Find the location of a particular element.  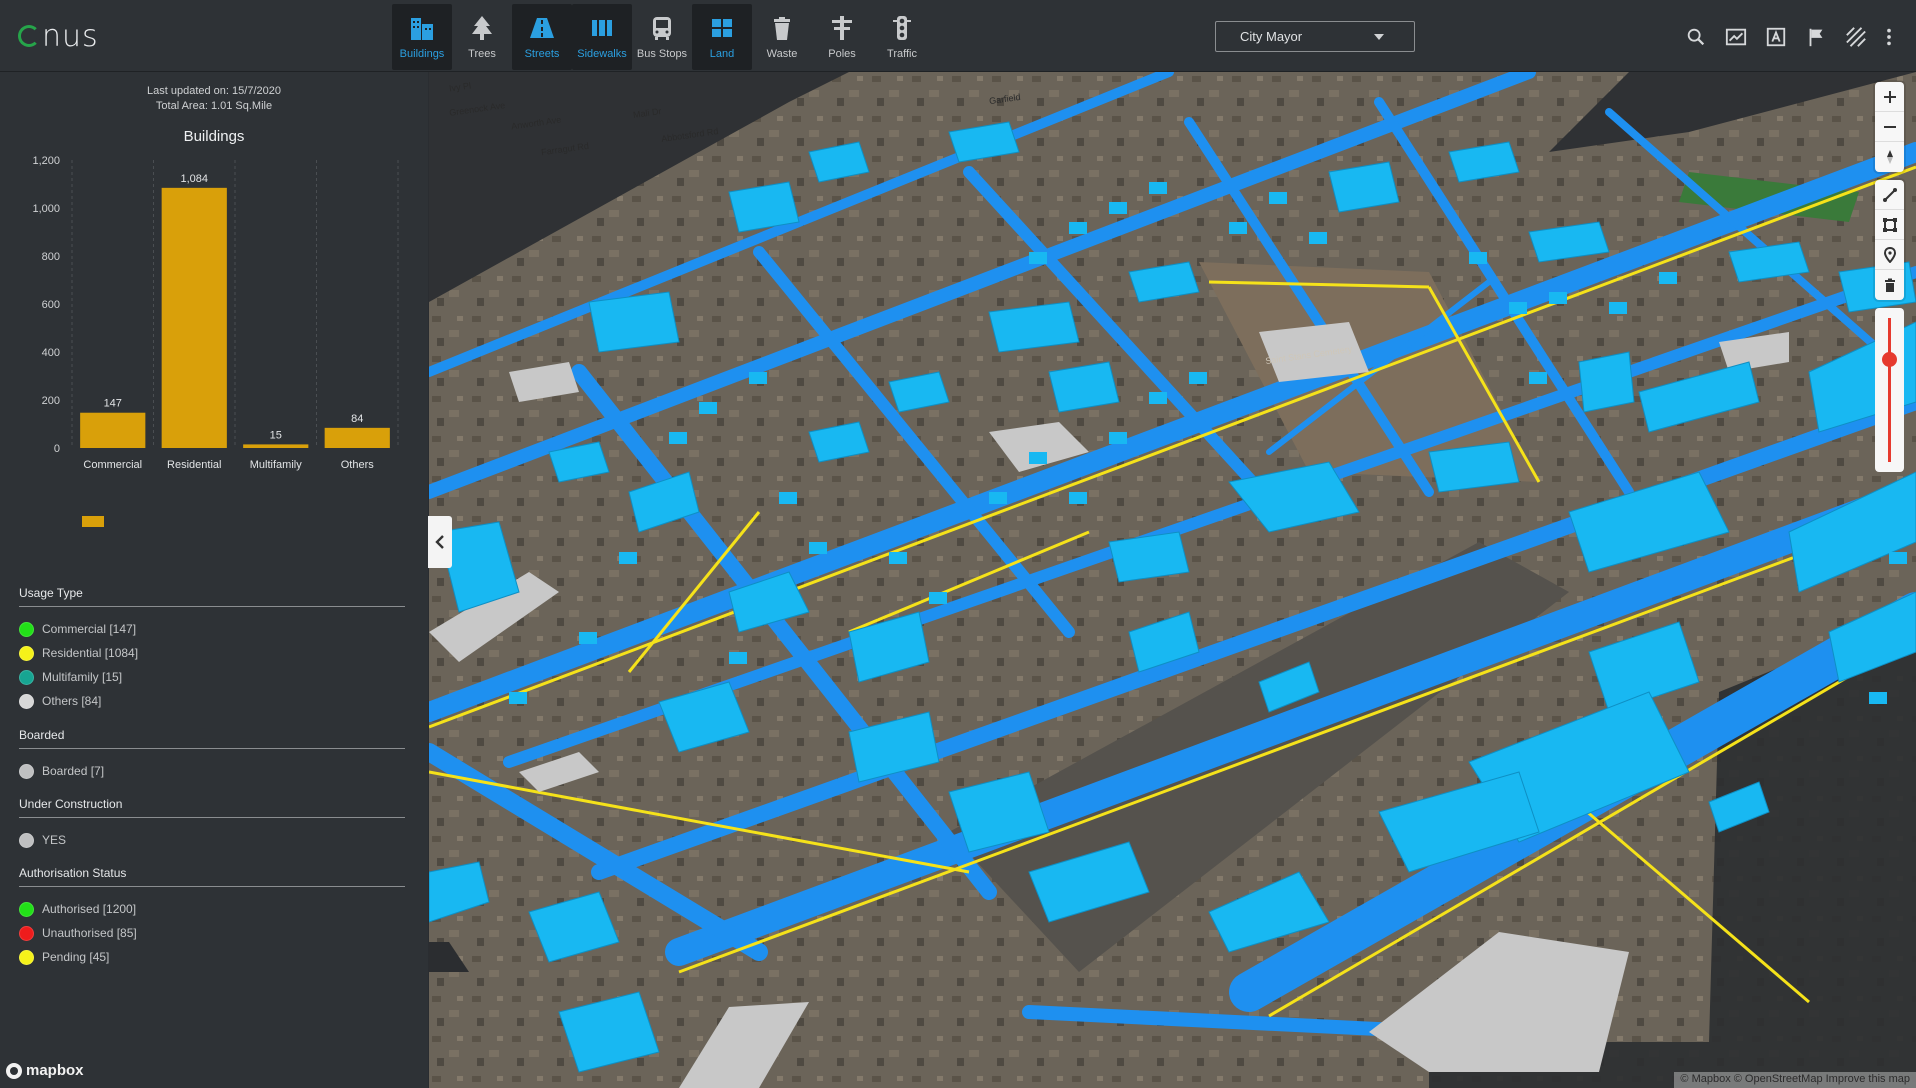

draw-polygon-button is located at coordinates (1889, 225).